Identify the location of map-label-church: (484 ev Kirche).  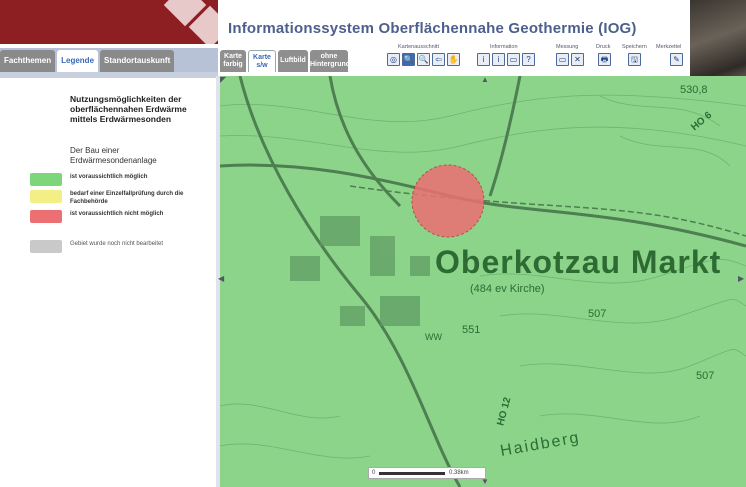
(507, 289).